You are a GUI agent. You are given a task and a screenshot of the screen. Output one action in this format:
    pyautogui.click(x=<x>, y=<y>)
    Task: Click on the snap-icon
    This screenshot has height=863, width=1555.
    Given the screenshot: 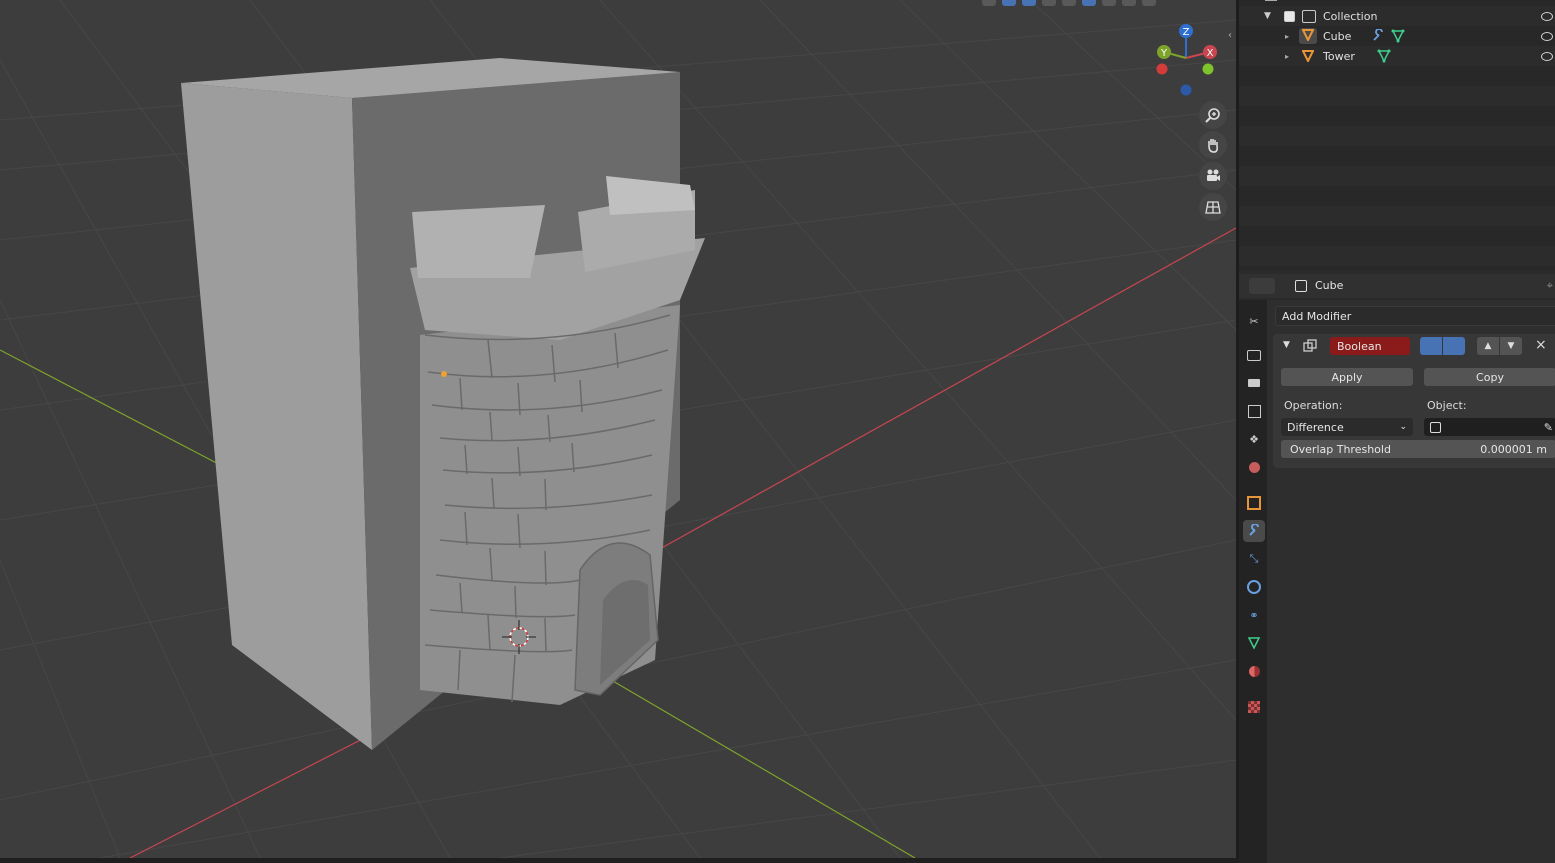 What is the action you would take?
    pyautogui.click(x=1029, y=3)
    